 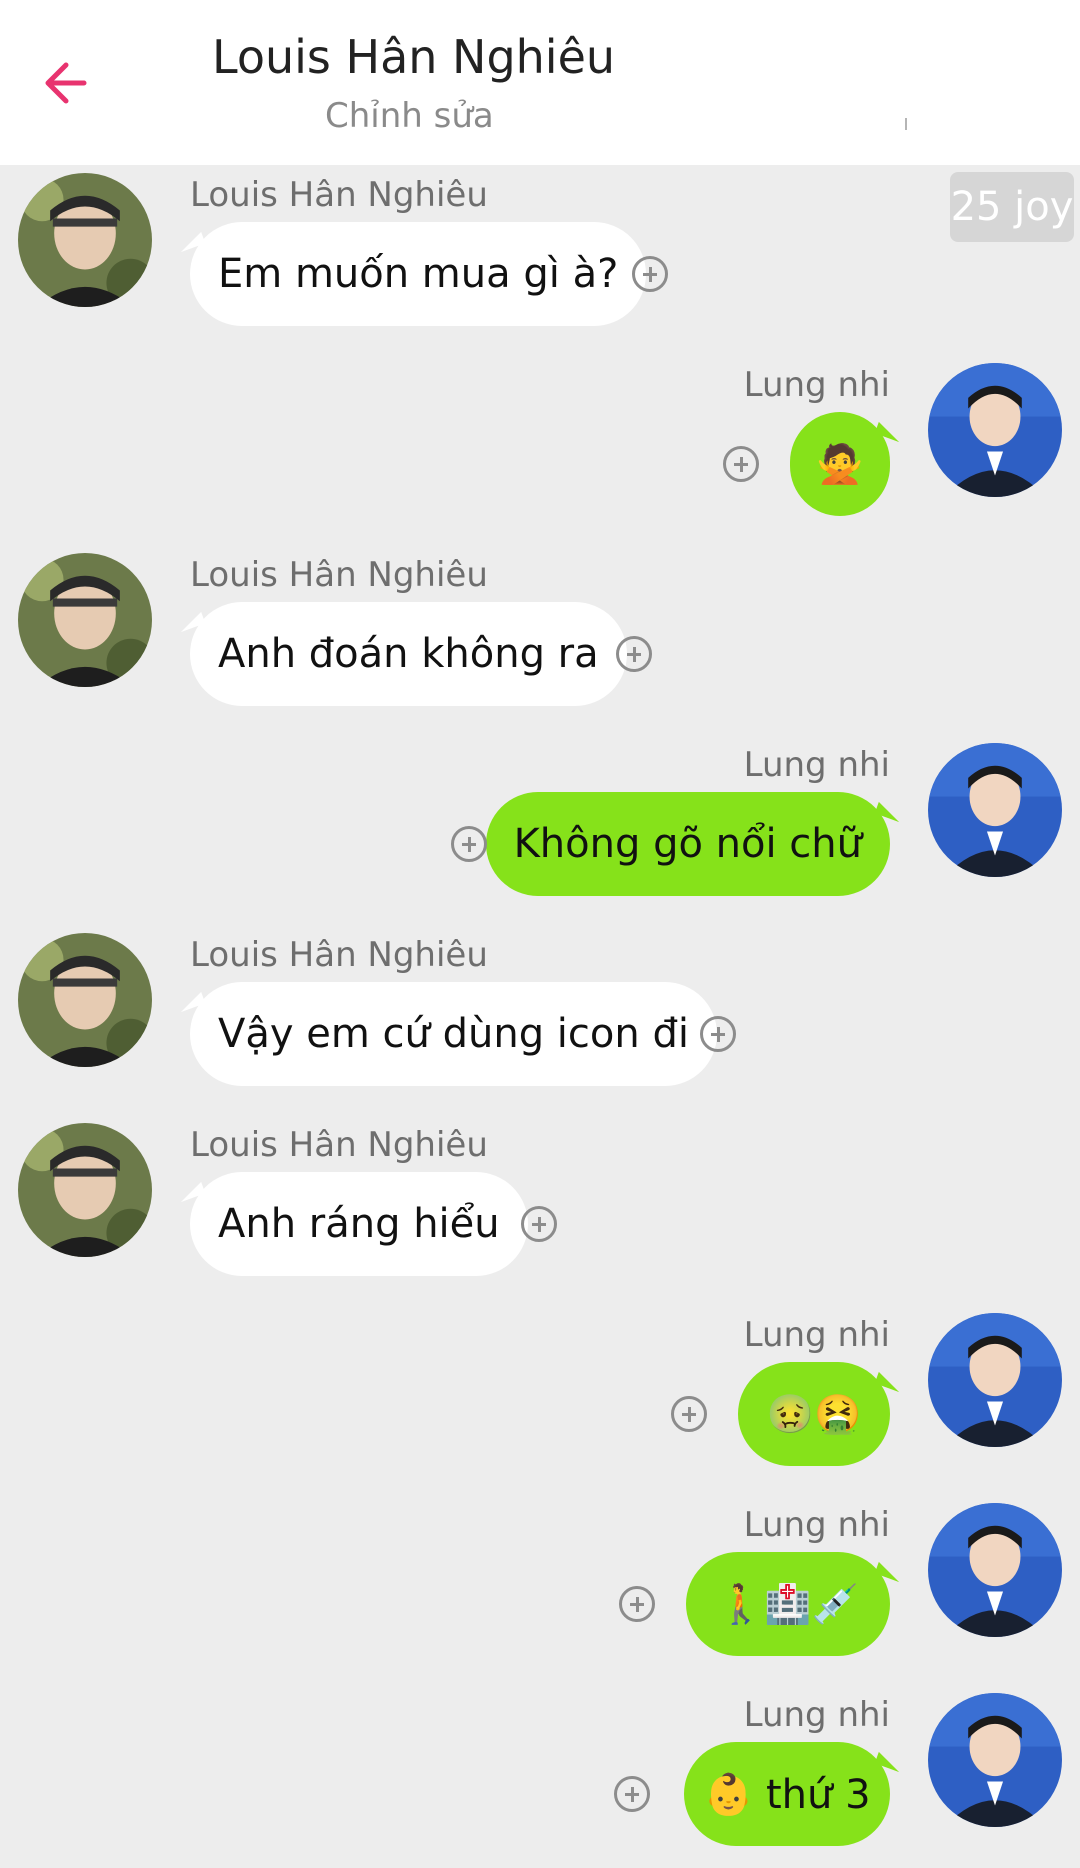 What do you see at coordinates (66, 83) in the screenshot?
I see `back-arrow-icon` at bounding box center [66, 83].